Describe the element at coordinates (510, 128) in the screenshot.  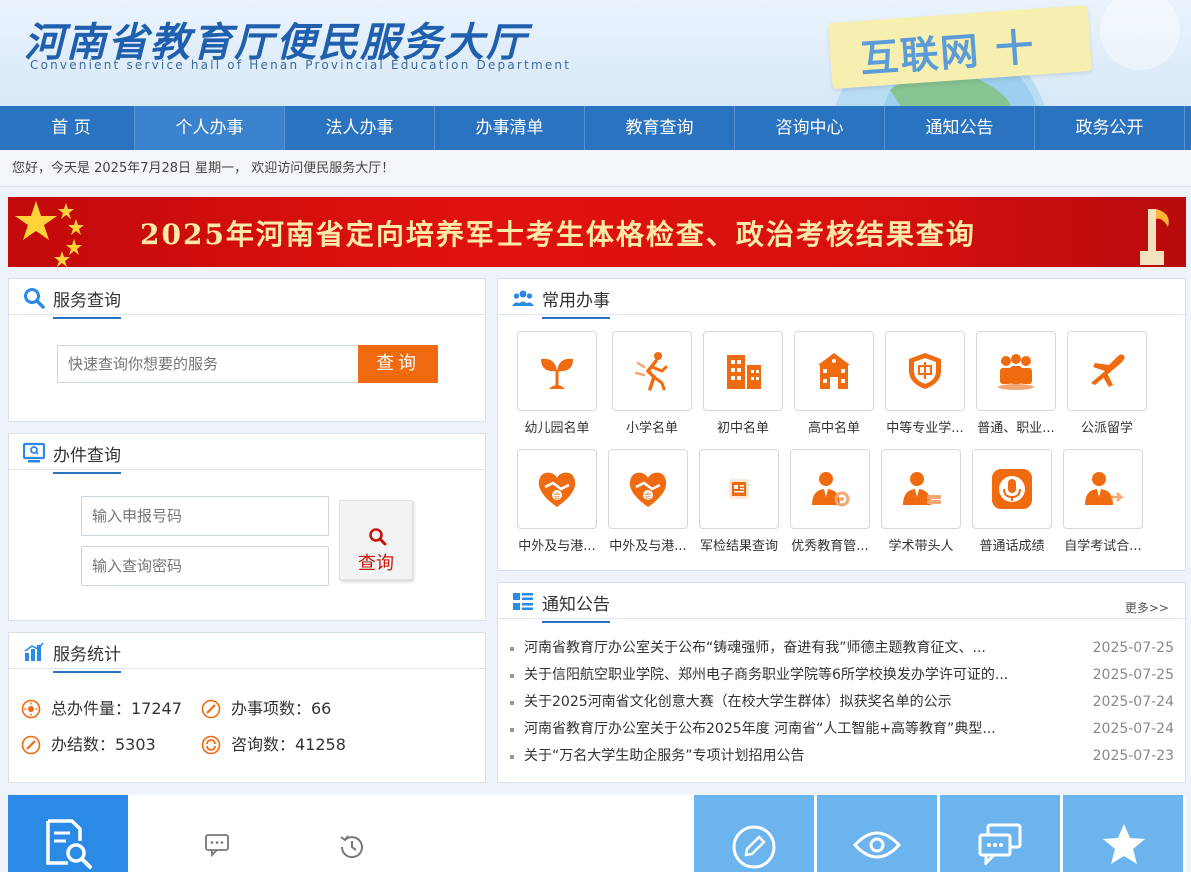
I see `nav-item-service-list: 办事清单` at that location.